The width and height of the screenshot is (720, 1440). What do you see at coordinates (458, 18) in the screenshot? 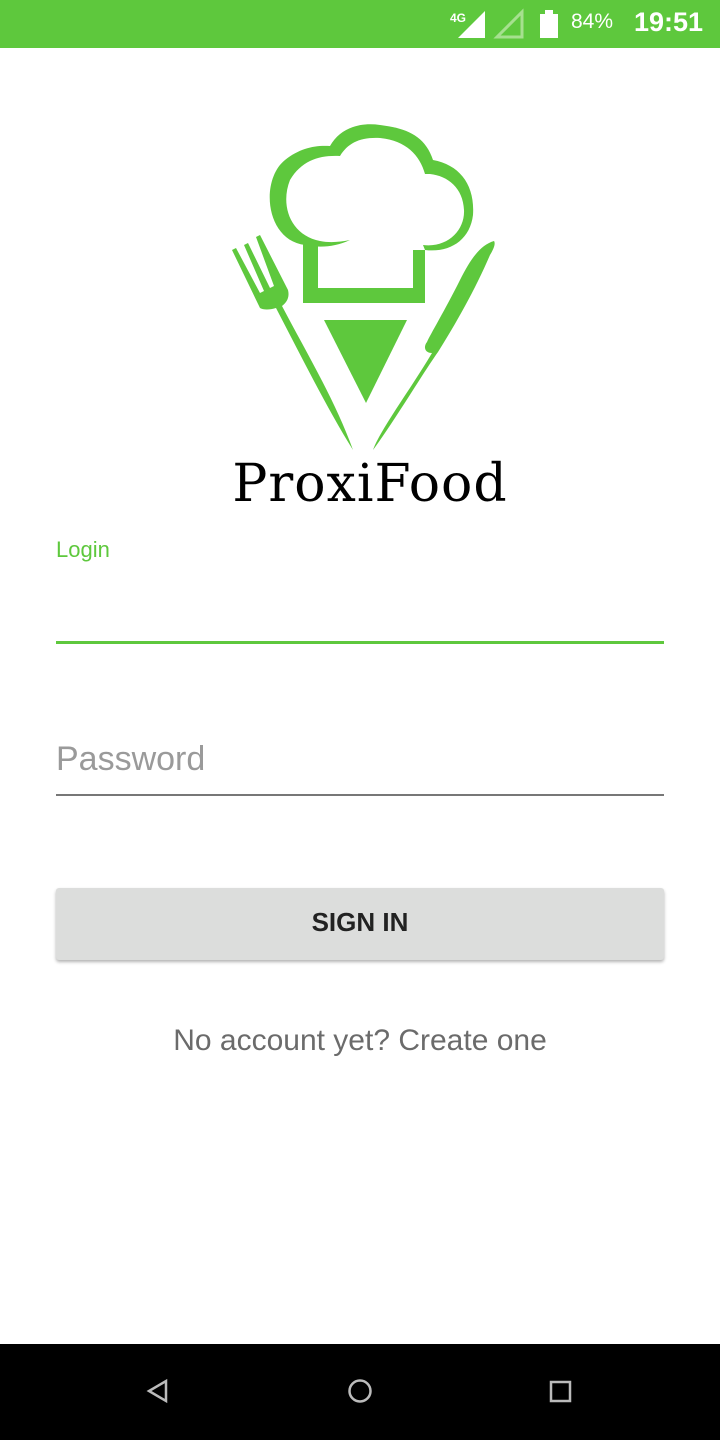
I see `network-type-icon: 4G` at bounding box center [458, 18].